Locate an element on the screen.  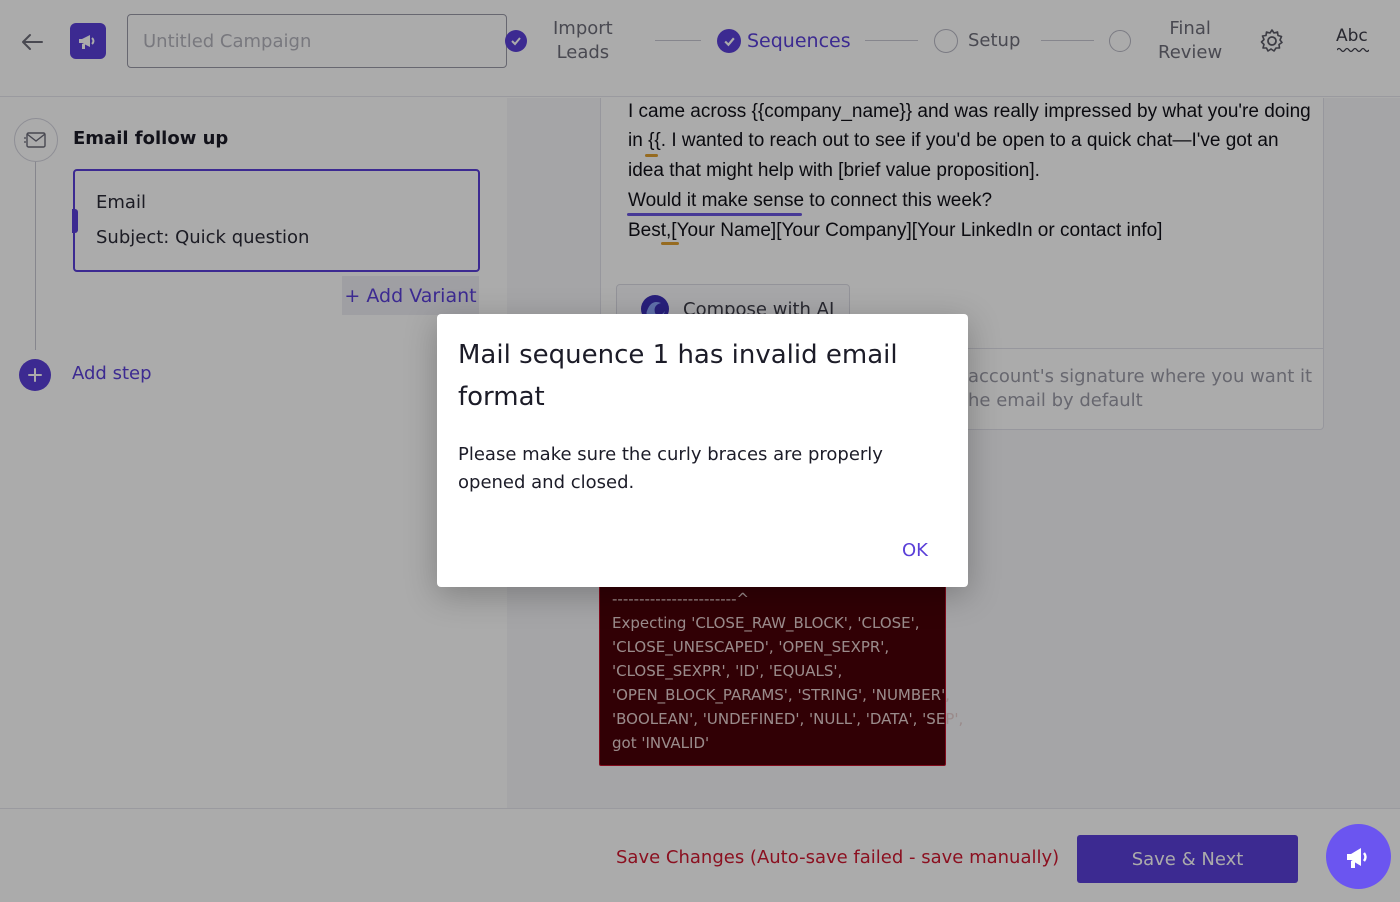
announcements-button is located at coordinates (1358, 856).